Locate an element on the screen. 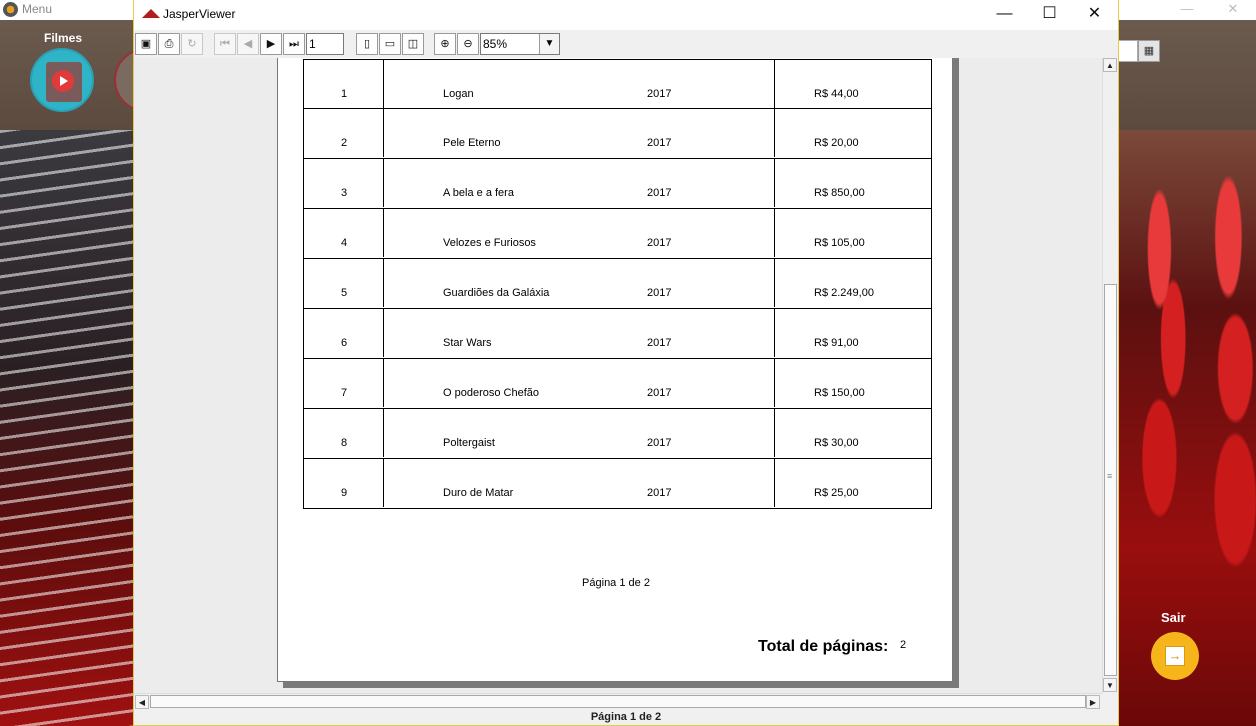  cinema-seats-background-left is located at coordinates (67, 428).